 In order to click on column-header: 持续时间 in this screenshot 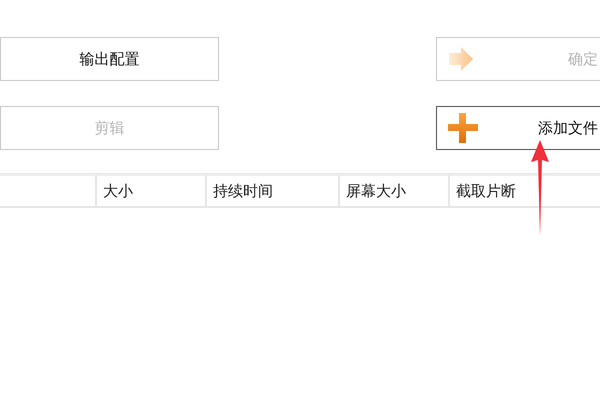, I will do `click(273, 190)`.